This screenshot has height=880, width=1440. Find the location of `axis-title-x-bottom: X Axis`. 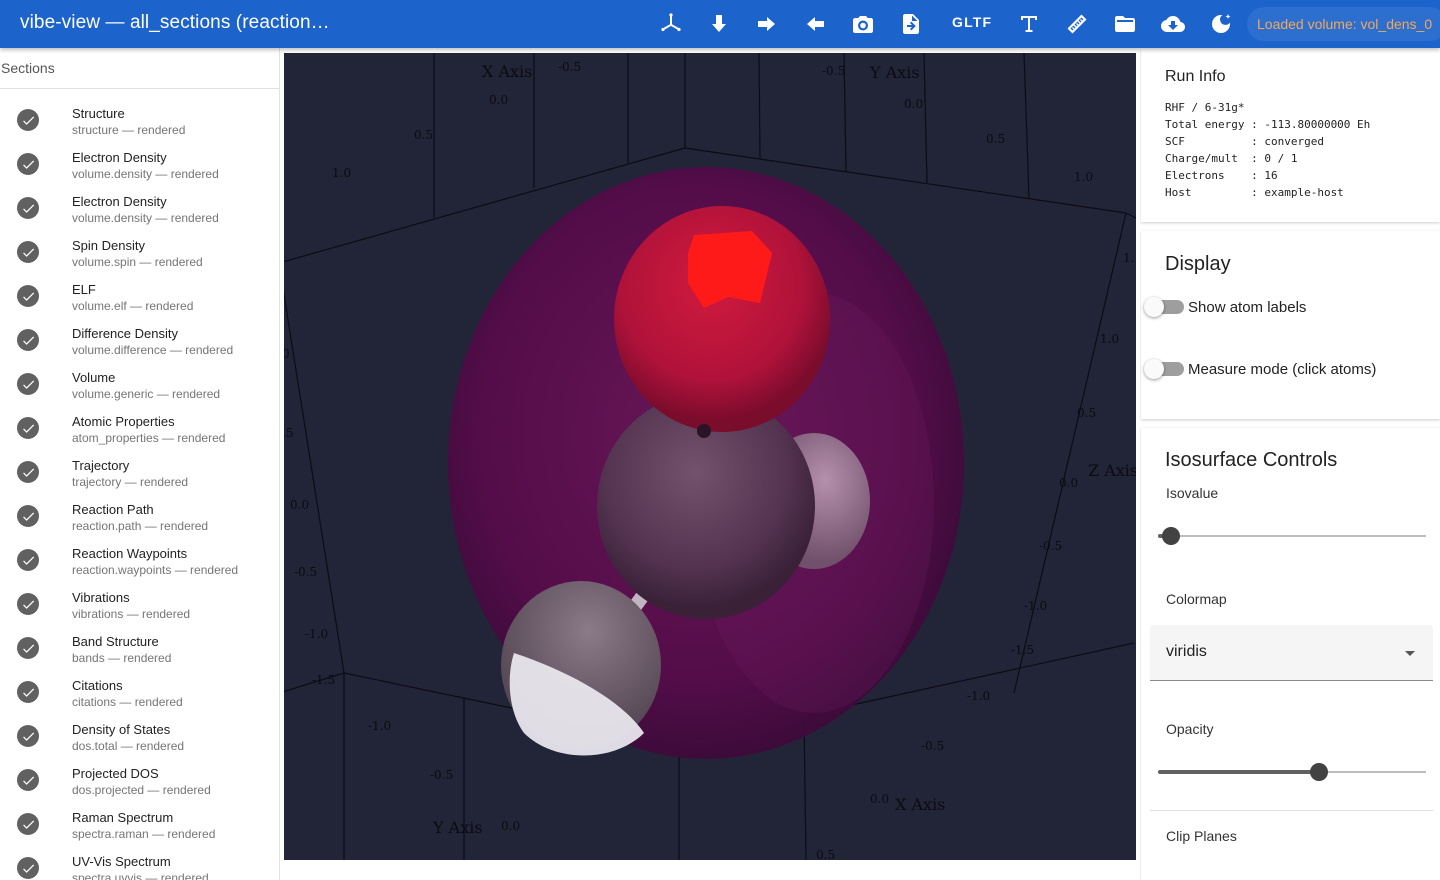

axis-title-x-bottom: X Axis is located at coordinates (920, 804).